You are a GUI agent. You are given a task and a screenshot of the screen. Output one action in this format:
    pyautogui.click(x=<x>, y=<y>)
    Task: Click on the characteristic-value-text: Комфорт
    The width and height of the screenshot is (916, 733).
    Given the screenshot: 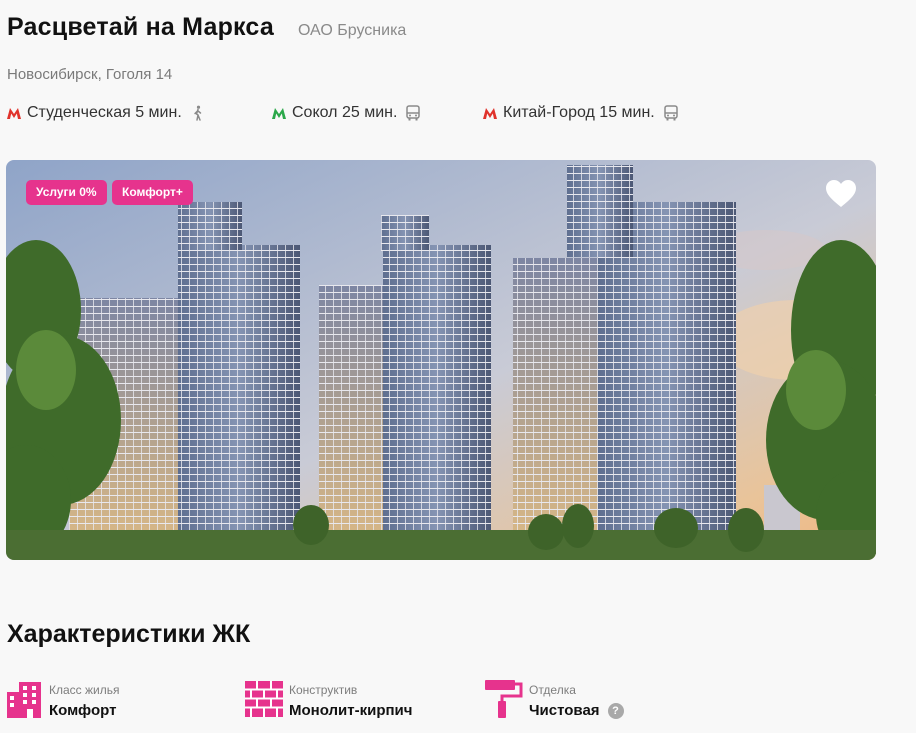 What is the action you would take?
    pyautogui.click(x=83, y=710)
    